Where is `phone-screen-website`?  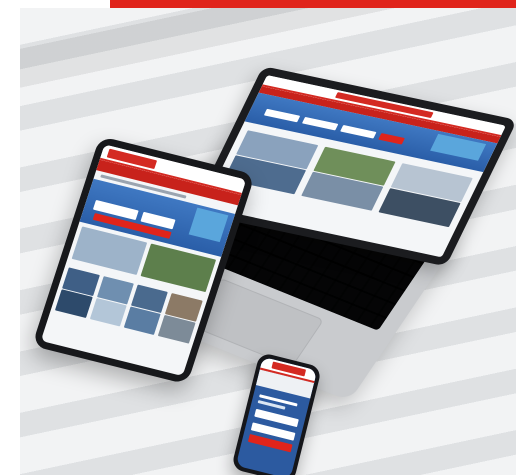 phone-screen-website is located at coordinates (276, 415).